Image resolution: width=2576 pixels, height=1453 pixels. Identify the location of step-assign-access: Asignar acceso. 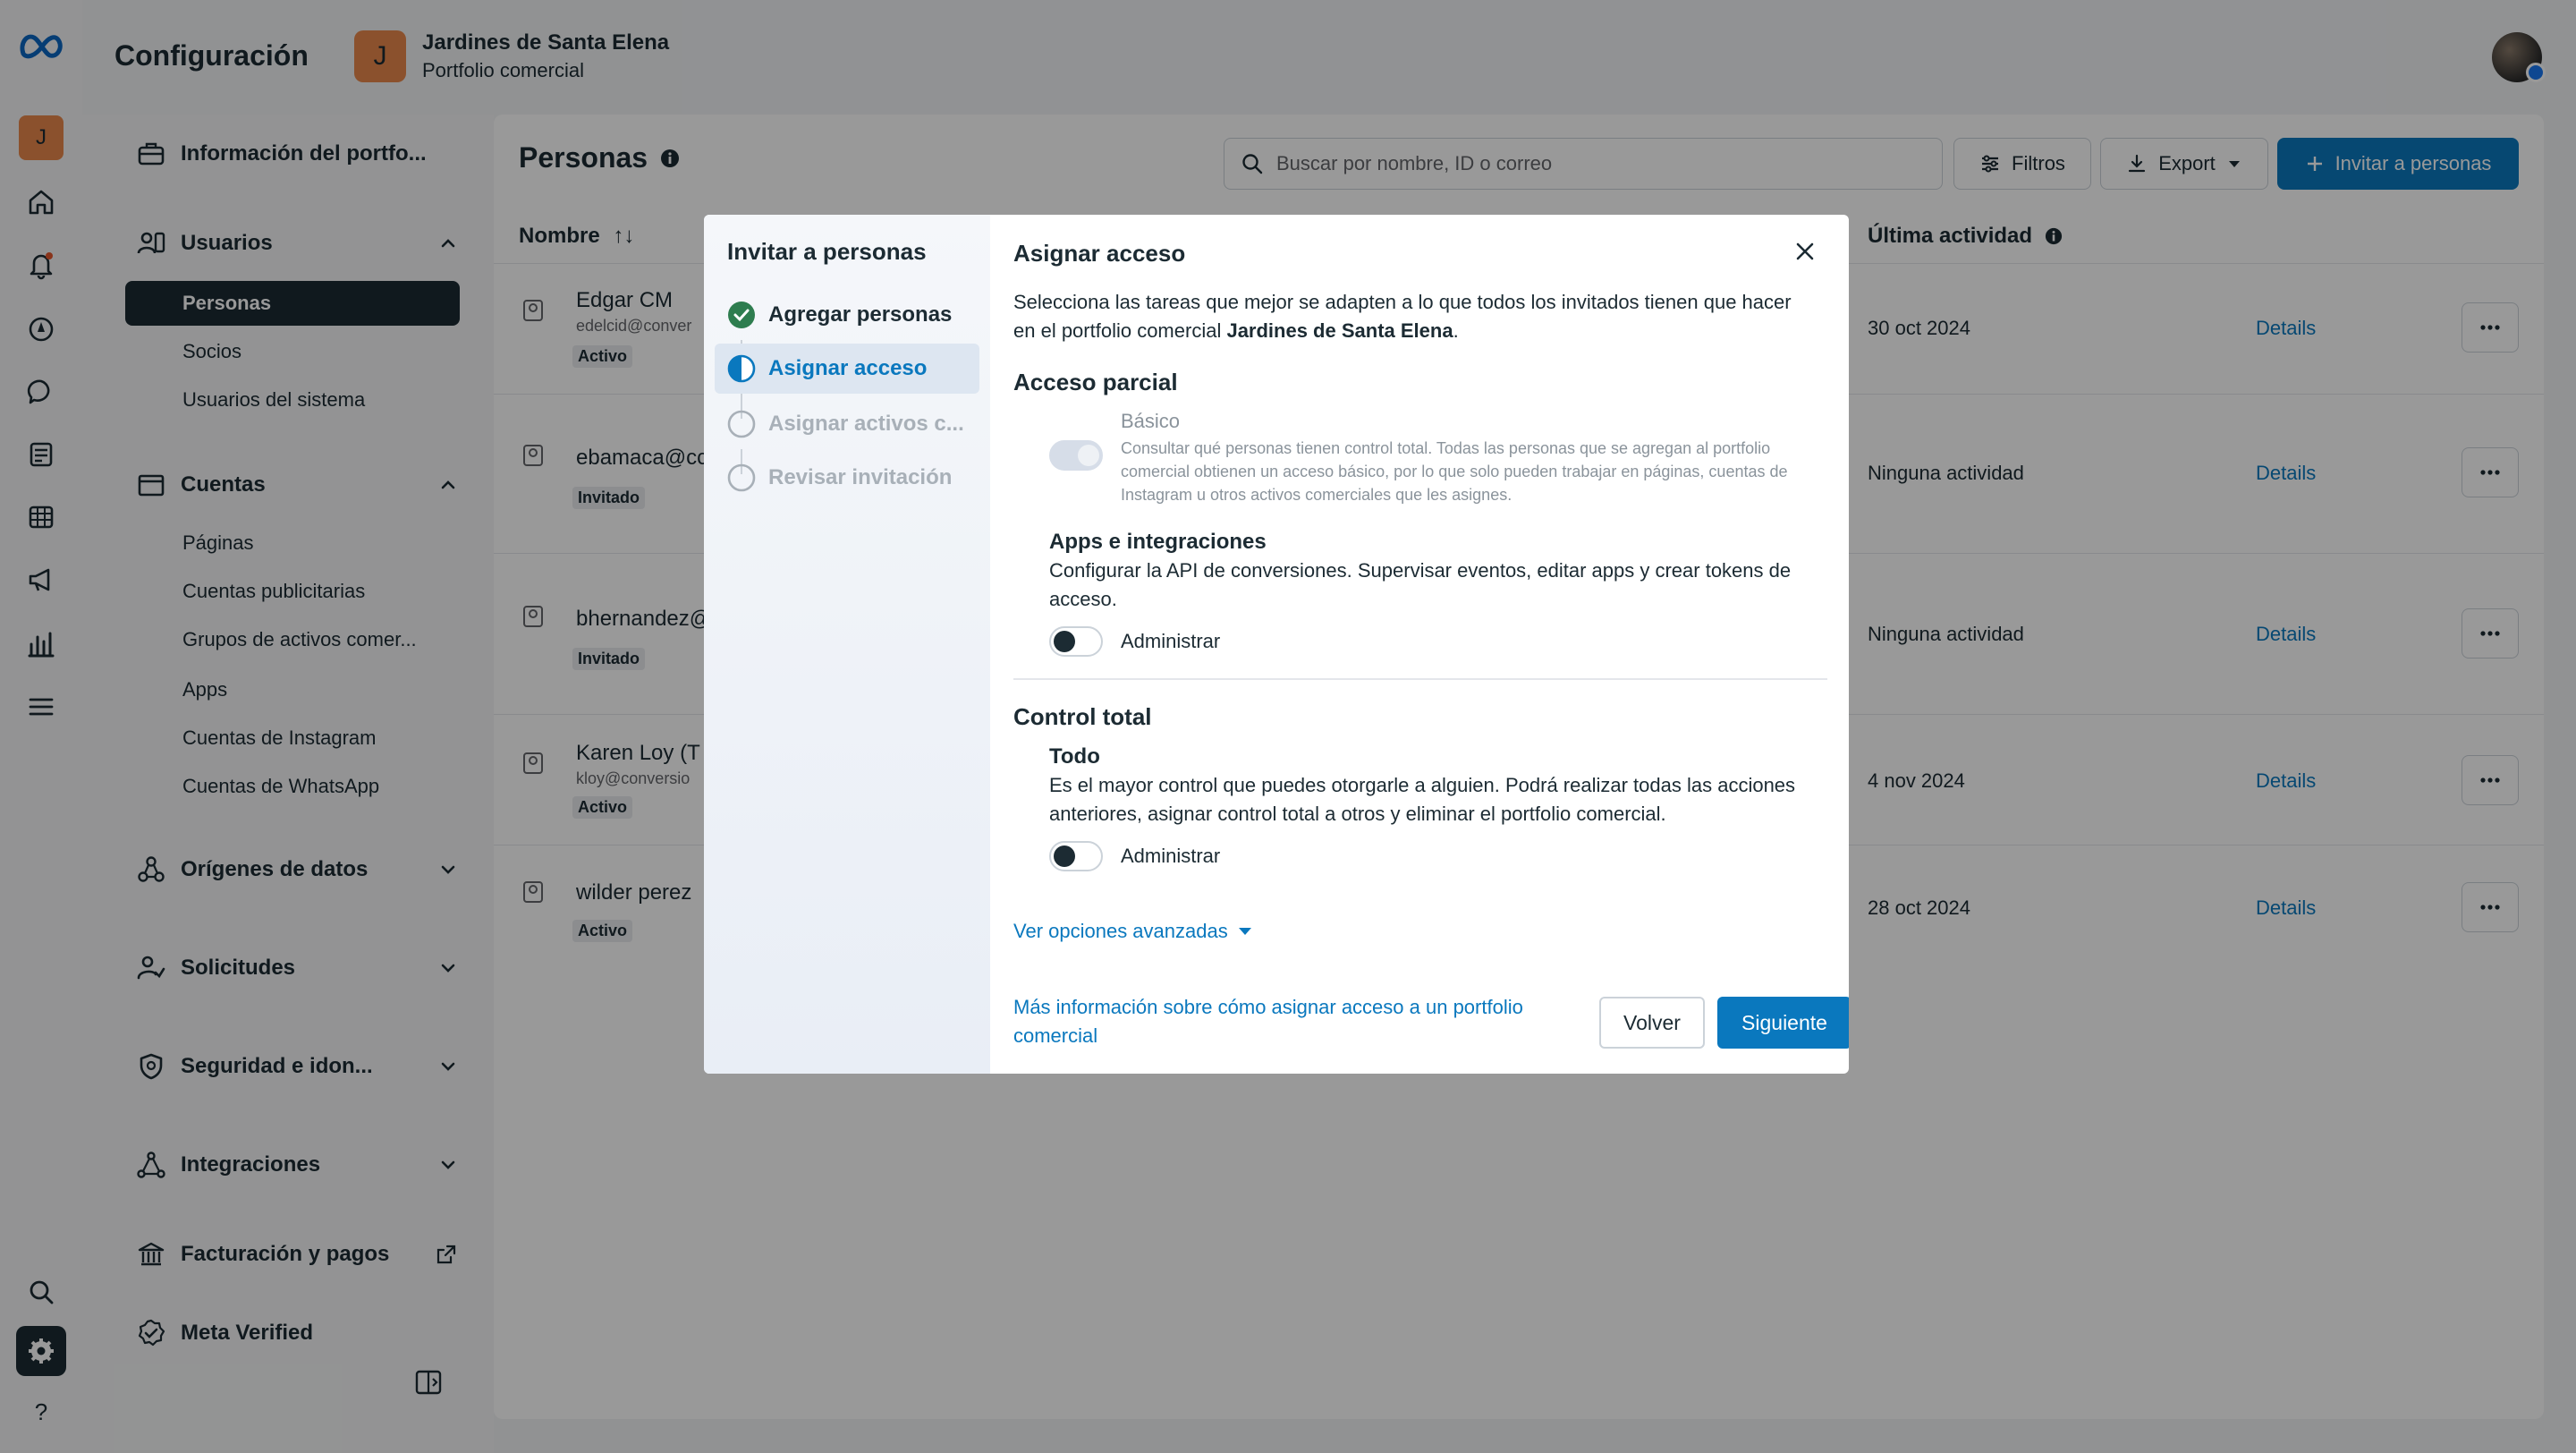
(847, 369).